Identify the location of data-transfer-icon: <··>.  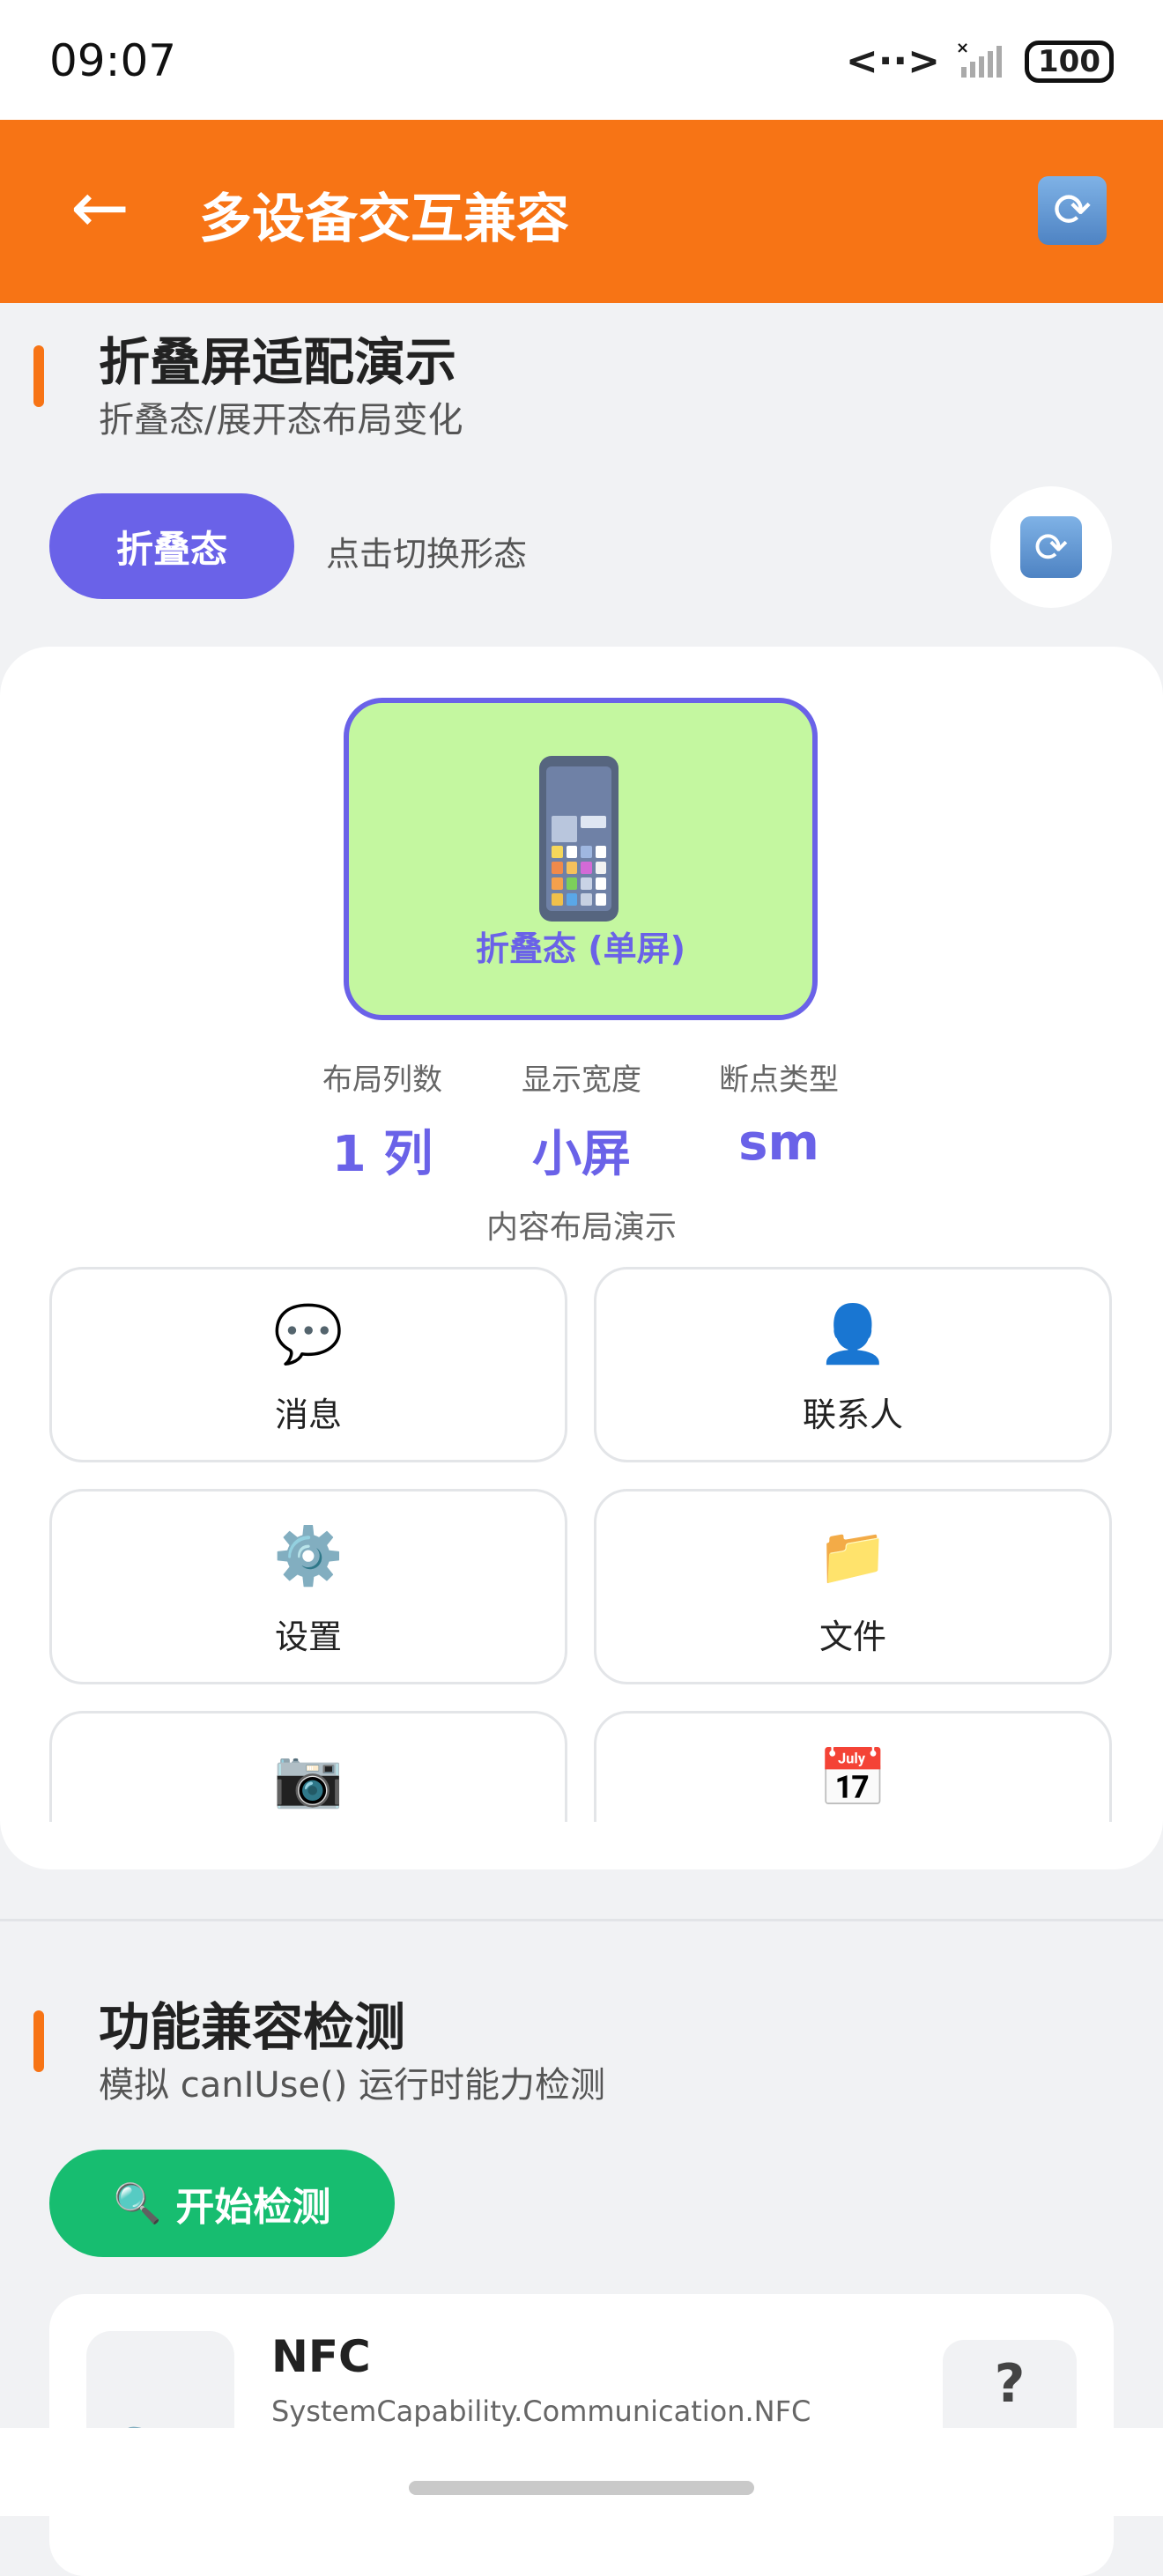
(893, 61).